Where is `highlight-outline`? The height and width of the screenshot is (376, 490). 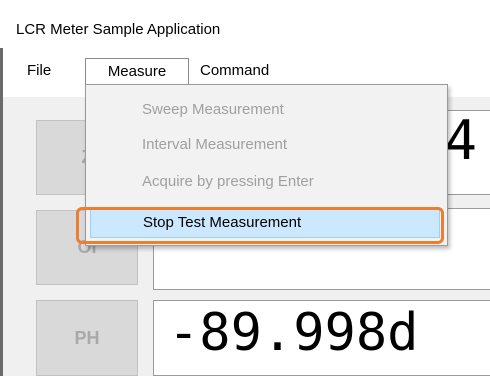
highlight-outline is located at coordinates (260, 225).